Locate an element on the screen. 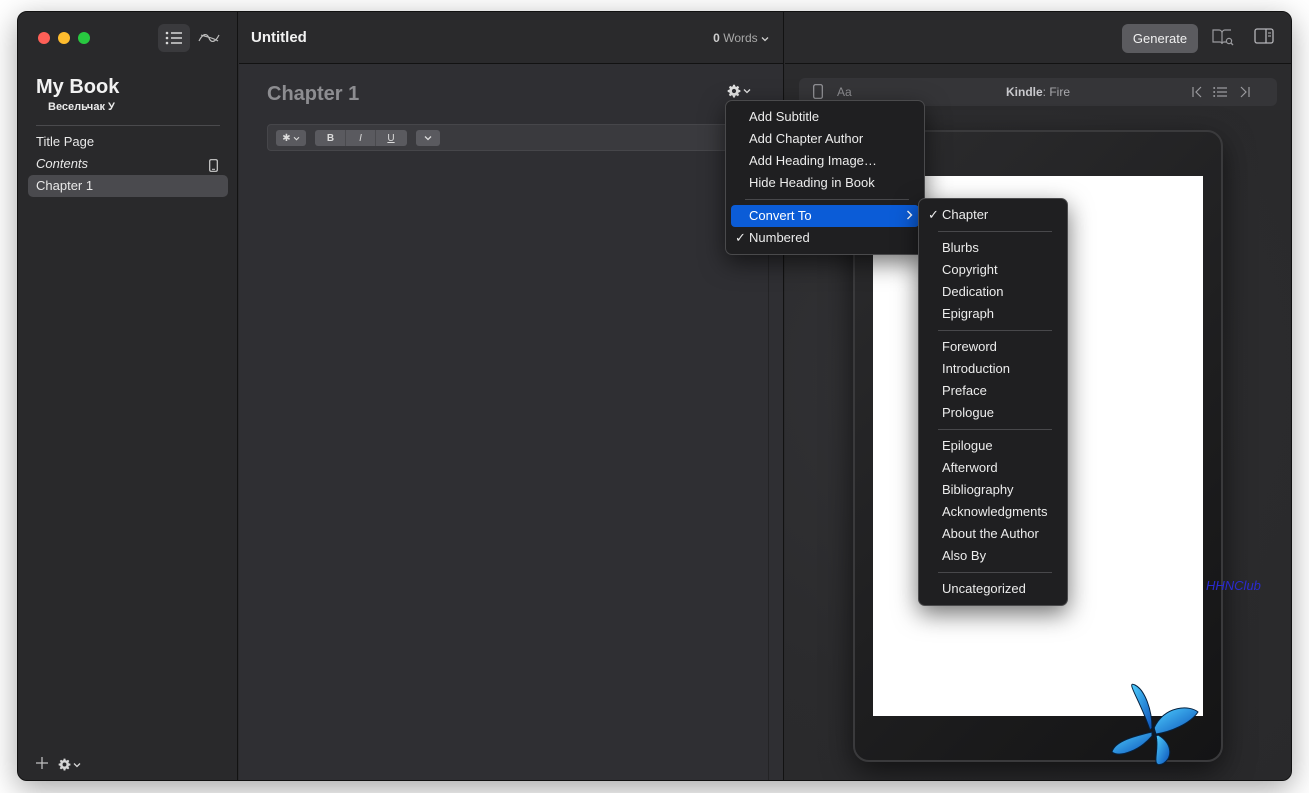 This screenshot has width=1309, height=793. menu-item-preface: Preface is located at coordinates (993, 391).